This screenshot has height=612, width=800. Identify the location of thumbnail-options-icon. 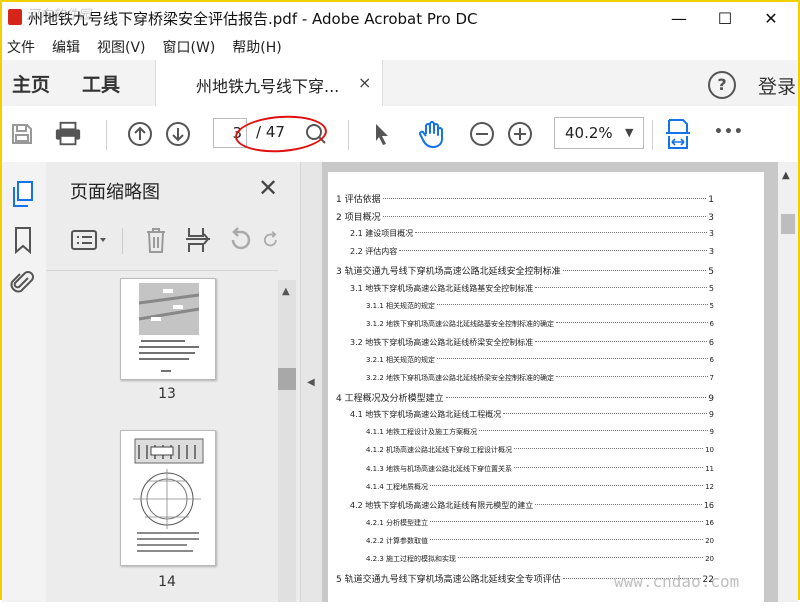
(89, 240).